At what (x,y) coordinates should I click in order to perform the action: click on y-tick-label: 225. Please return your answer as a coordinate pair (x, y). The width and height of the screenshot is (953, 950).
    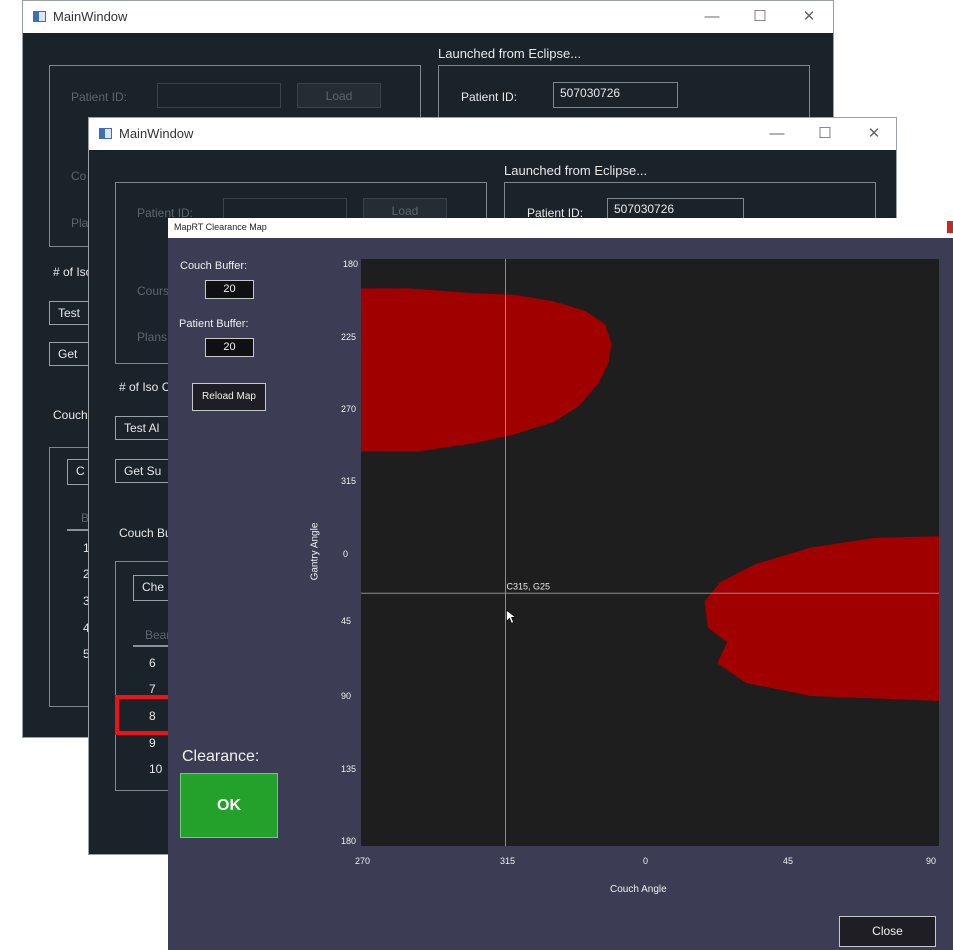
    Looking at the image, I should click on (349, 337).